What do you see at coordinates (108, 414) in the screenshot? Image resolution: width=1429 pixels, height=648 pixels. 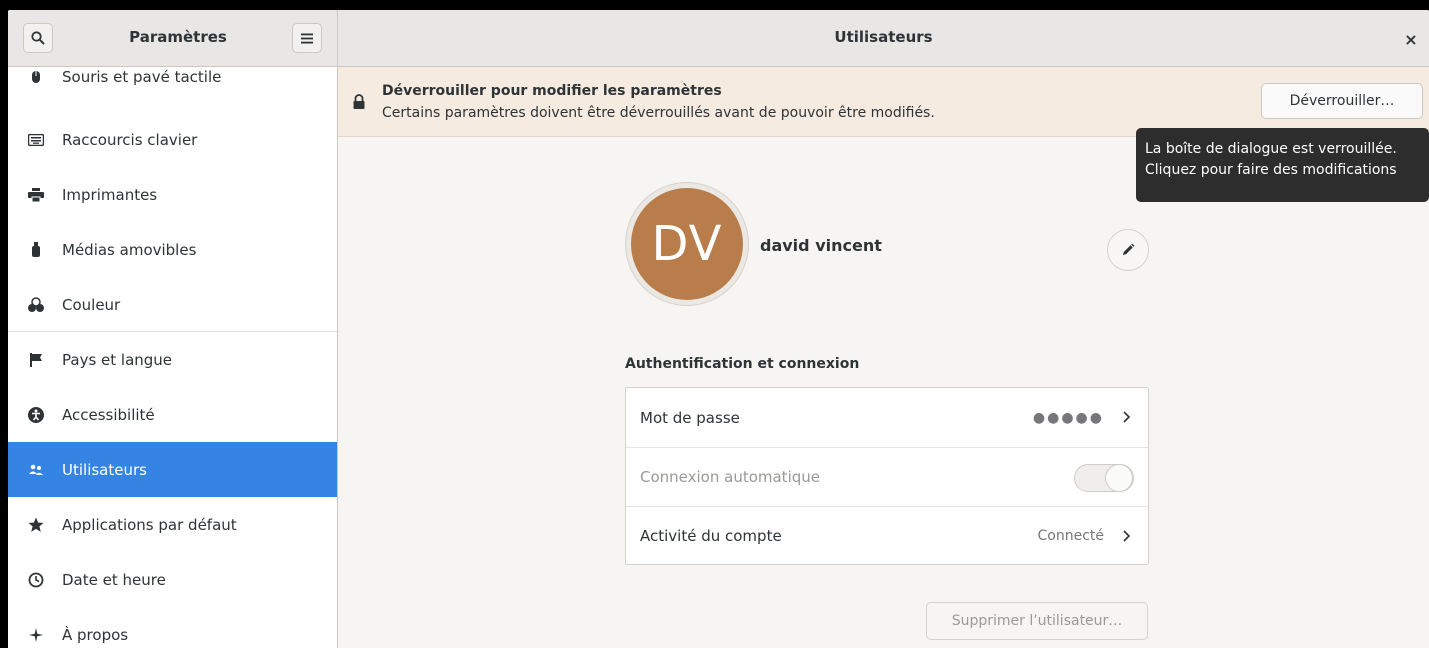 I see `sidebar-item-label: Accessibilité` at bounding box center [108, 414].